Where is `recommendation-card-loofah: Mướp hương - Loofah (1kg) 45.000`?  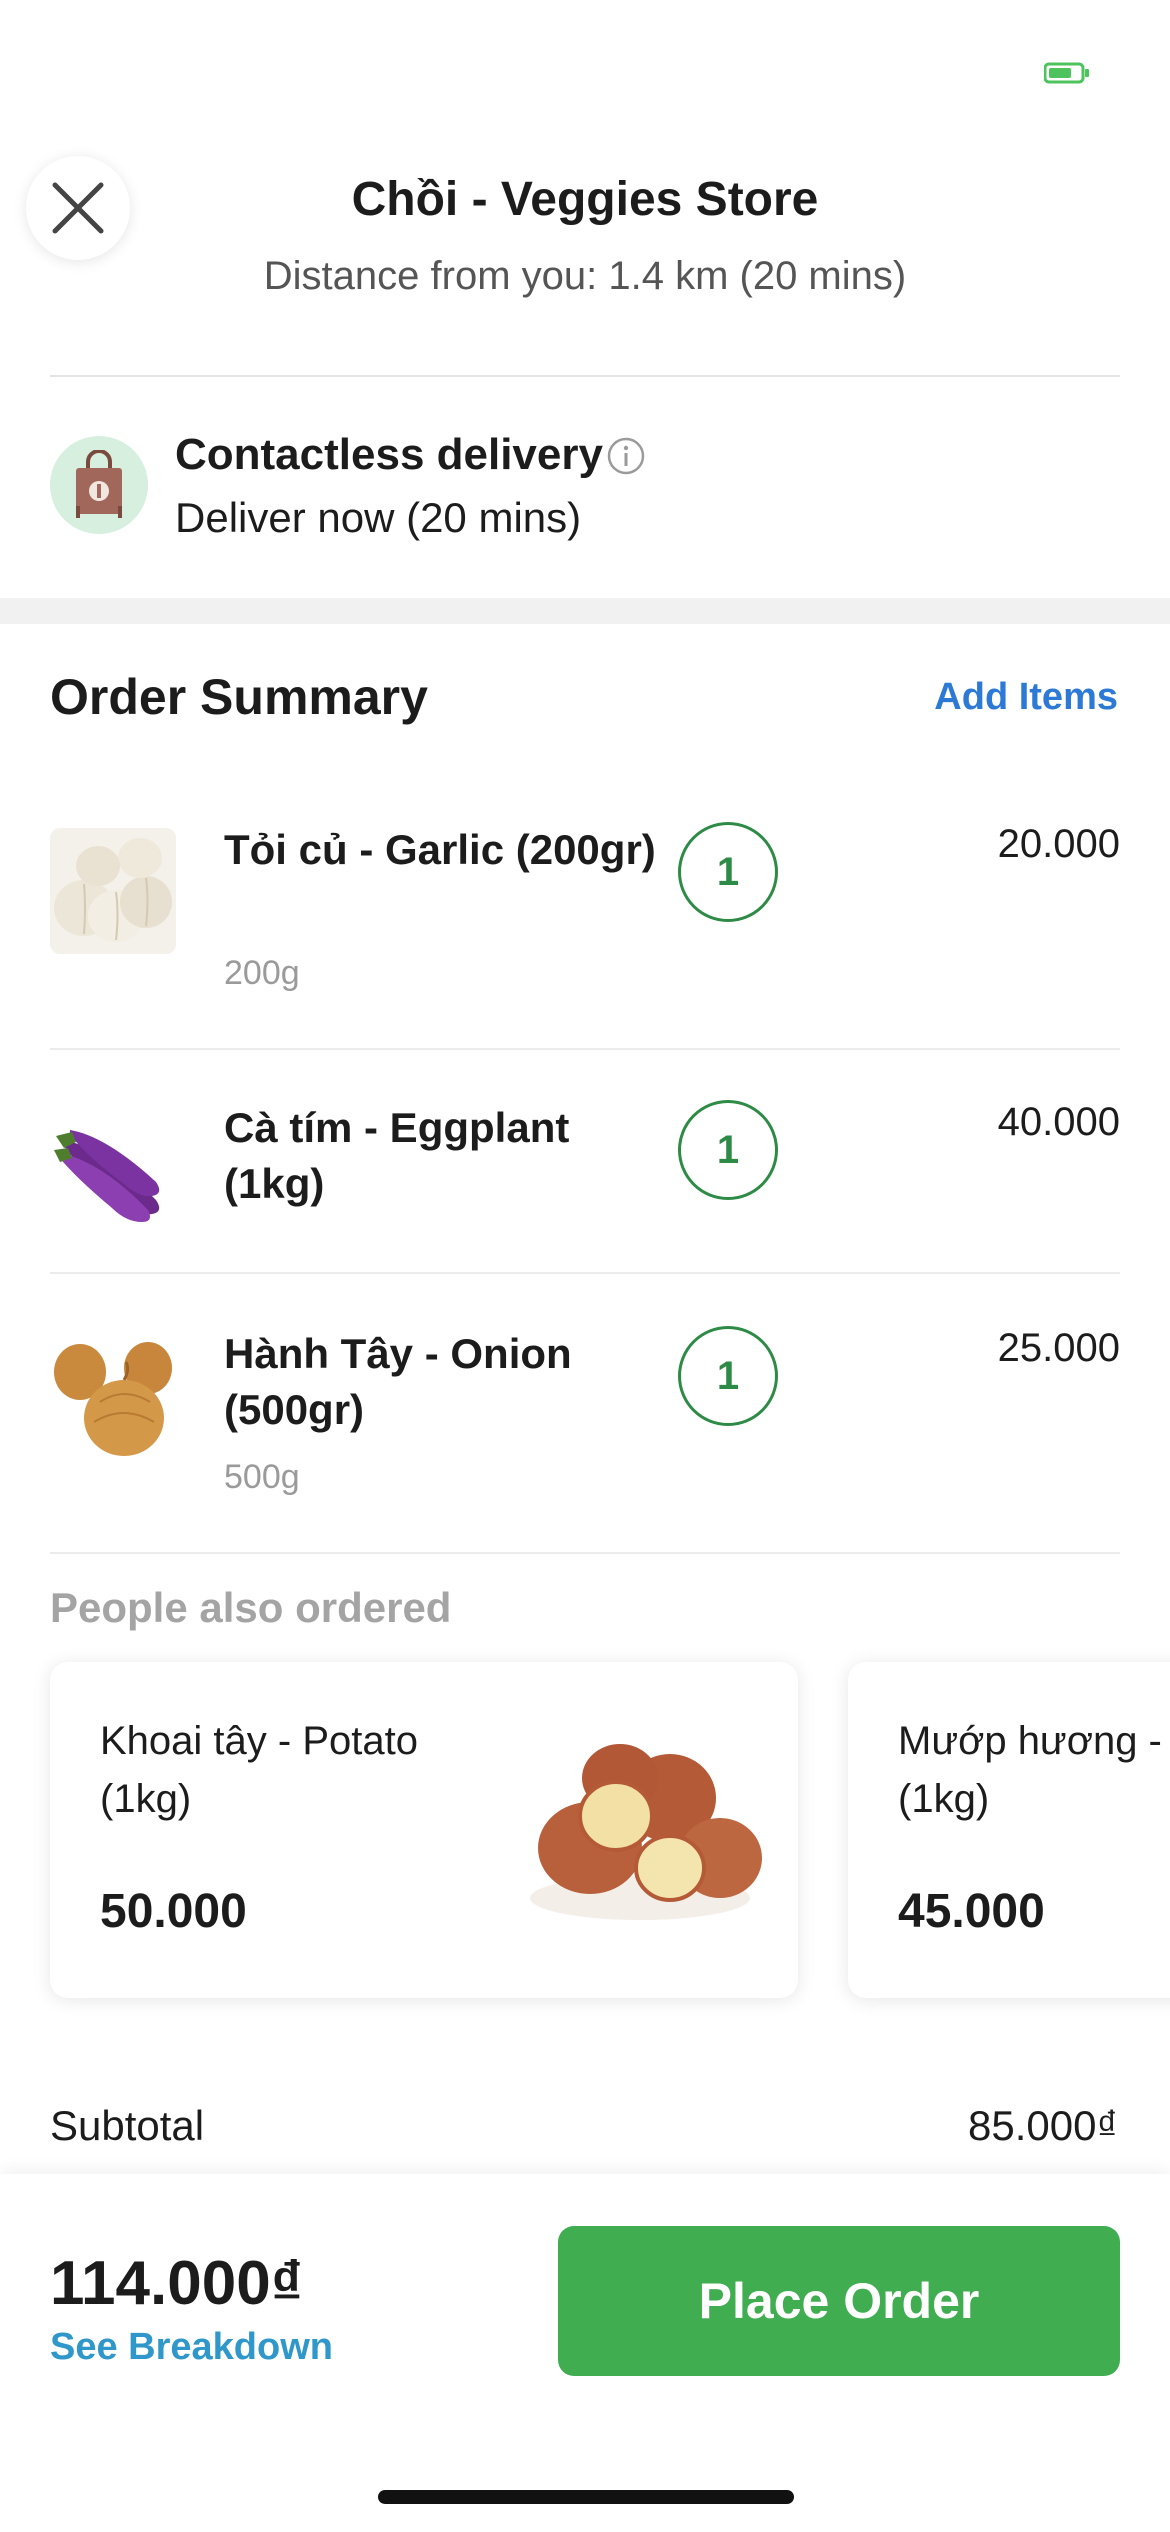 recommendation-card-loofah: Mướp hương - Loofah (1kg) 45.000 is located at coordinates (1009, 1830).